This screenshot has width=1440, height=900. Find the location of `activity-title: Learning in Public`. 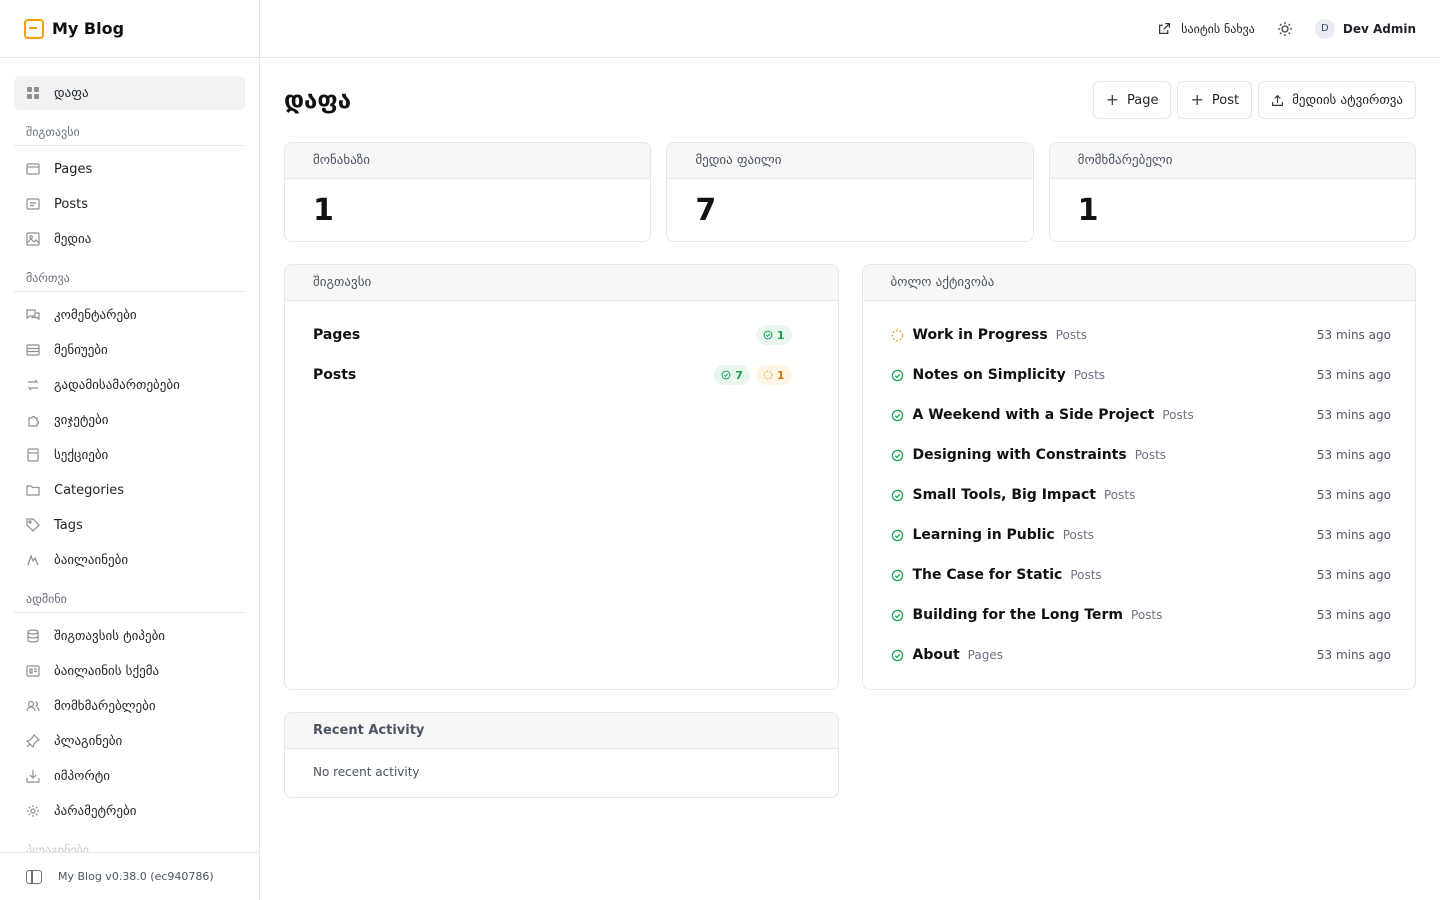

activity-title: Learning in Public is located at coordinates (984, 535).